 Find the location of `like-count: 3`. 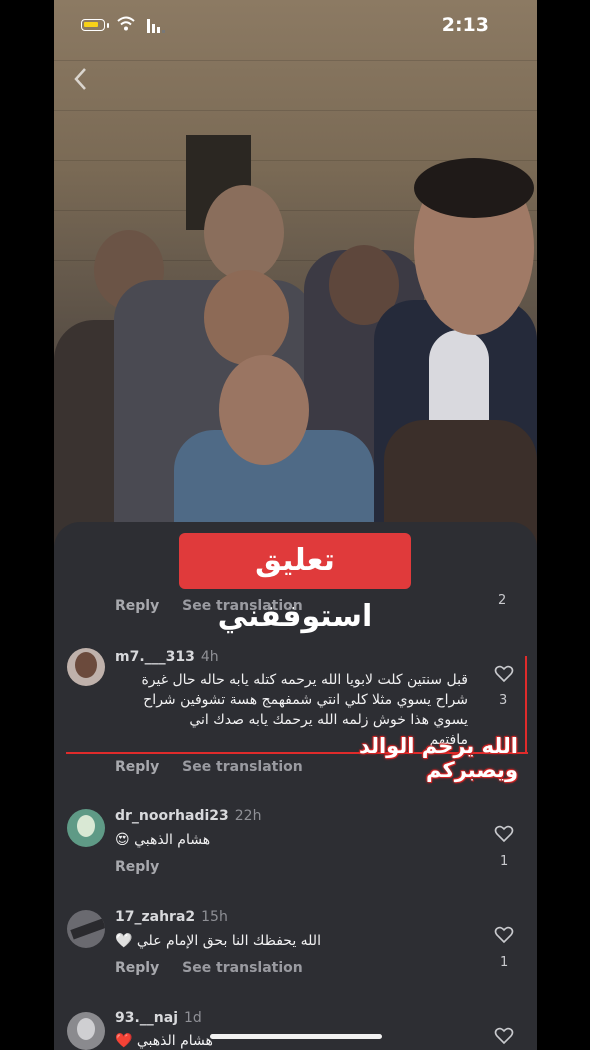

like-count: 3 is located at coordinates (503, 700).